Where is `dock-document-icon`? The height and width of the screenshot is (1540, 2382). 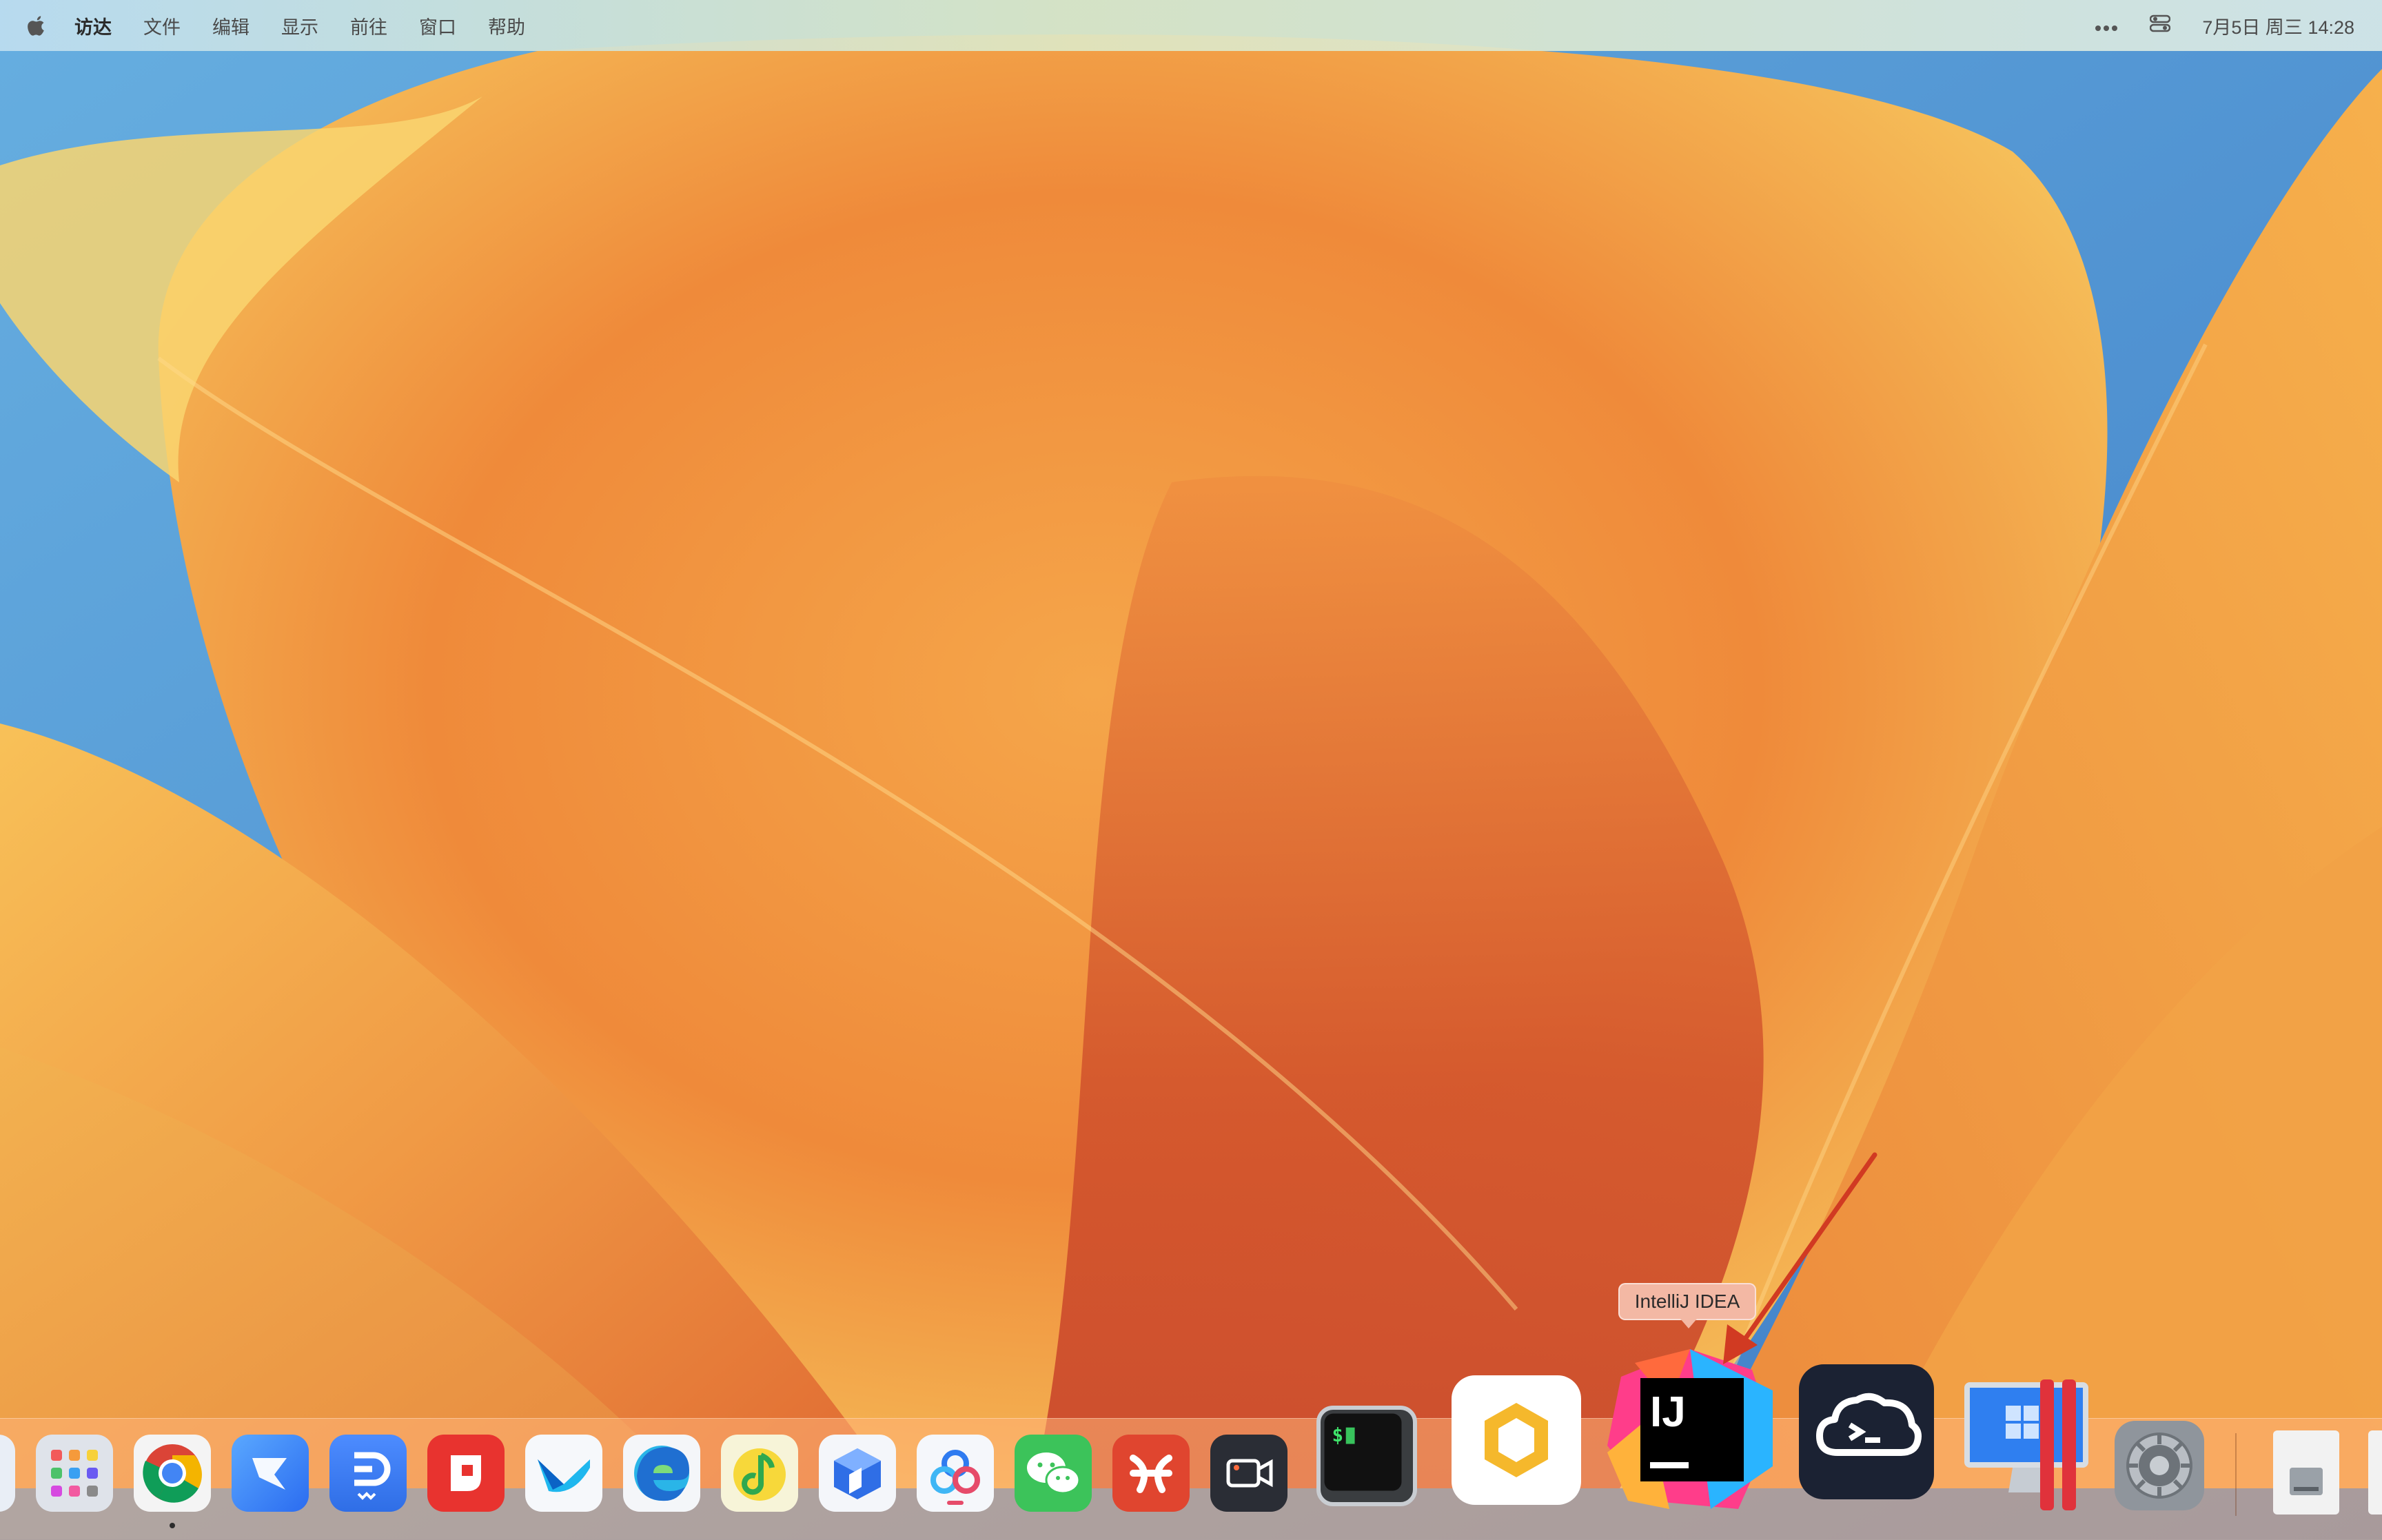 dock-document-icon is located at coordinates (2375, 1472).